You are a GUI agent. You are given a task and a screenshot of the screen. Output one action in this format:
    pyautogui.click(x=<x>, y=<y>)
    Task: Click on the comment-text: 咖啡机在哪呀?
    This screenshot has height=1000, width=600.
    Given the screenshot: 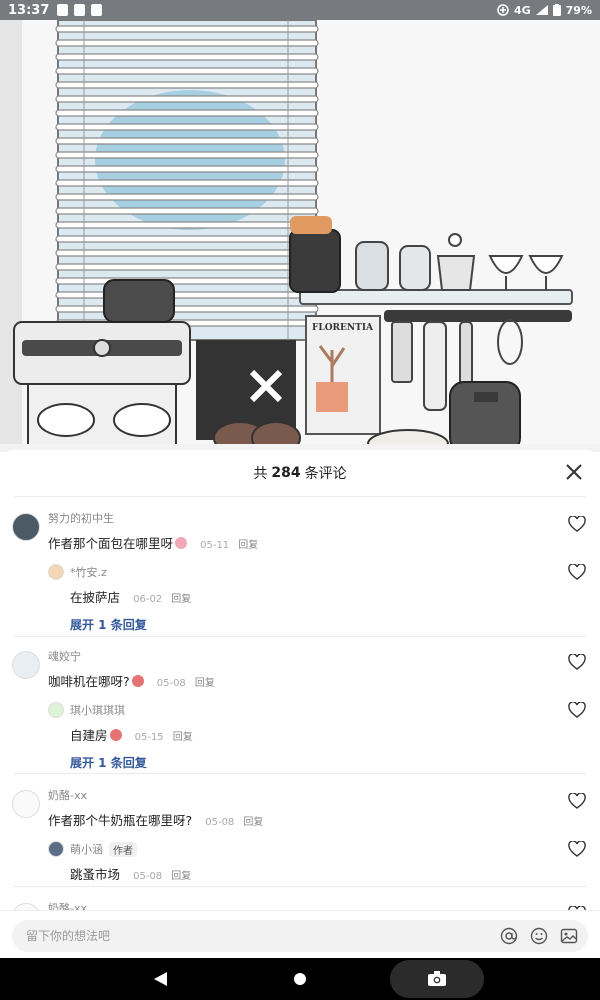 What is the action you would take?
    pyautogui.click(x=89, y=681)
    